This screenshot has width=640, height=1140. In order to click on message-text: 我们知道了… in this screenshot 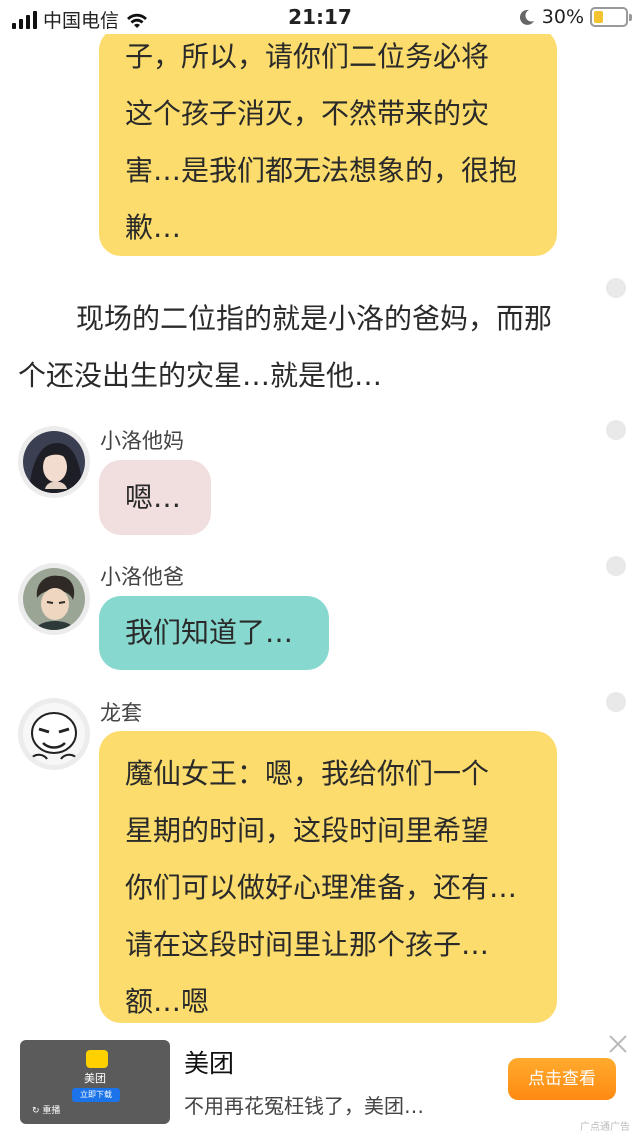, I will do `click(209, 632)`.